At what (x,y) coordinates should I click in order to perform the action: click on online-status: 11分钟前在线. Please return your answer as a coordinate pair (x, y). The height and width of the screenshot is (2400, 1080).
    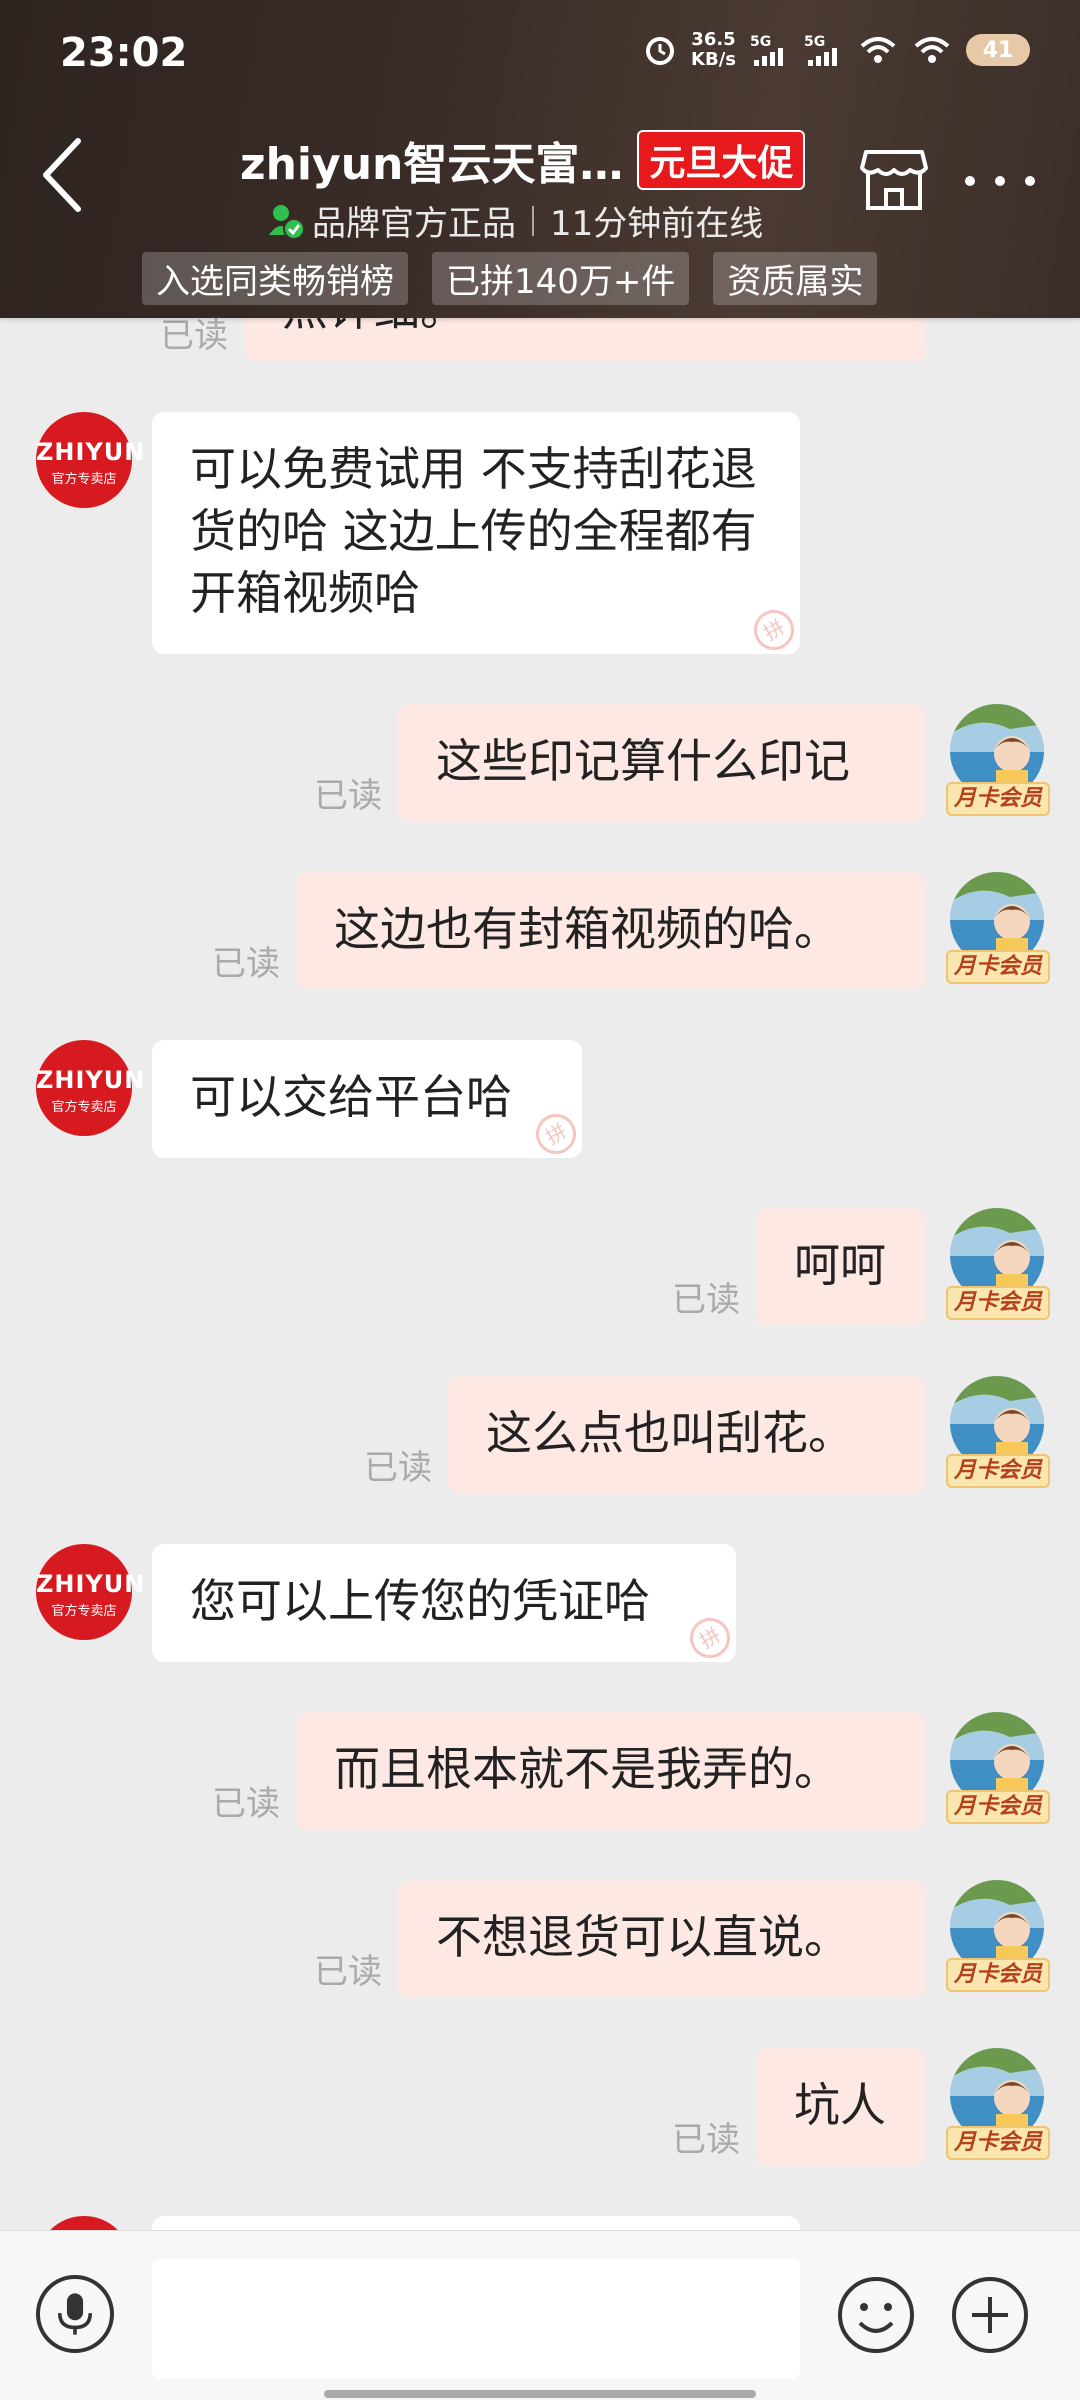
    Looking at the image, I should click on (657, 224).